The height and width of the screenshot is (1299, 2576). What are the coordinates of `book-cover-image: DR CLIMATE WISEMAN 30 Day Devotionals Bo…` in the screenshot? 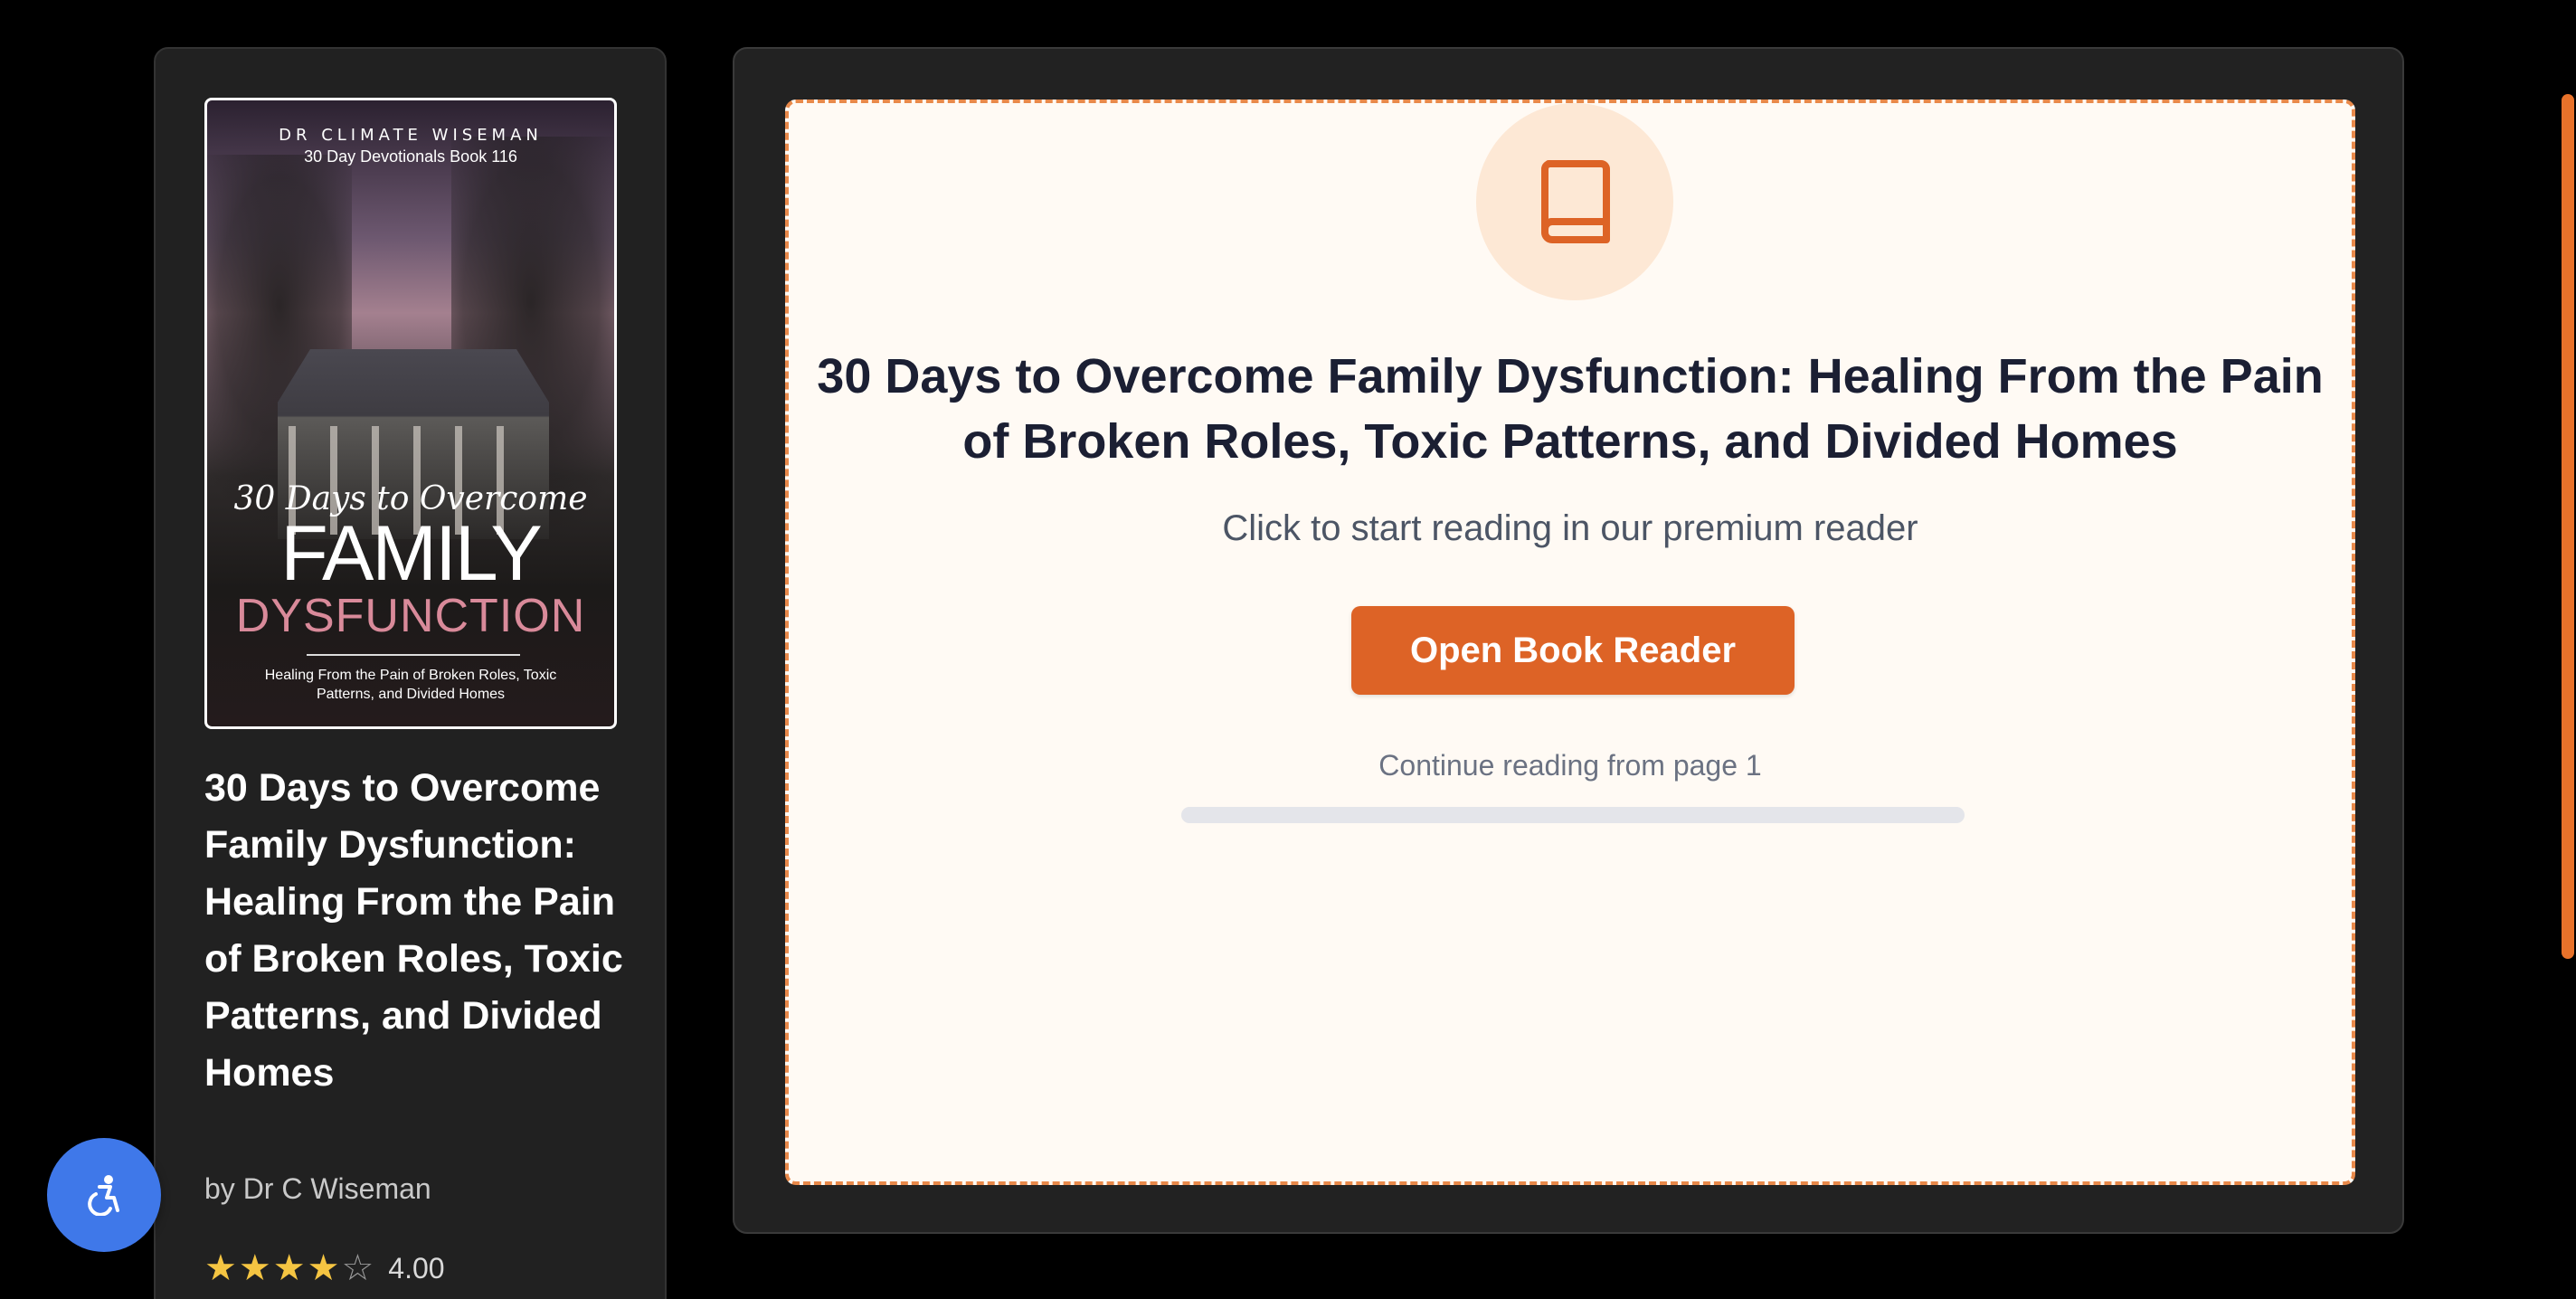 It's located at (411, 414).